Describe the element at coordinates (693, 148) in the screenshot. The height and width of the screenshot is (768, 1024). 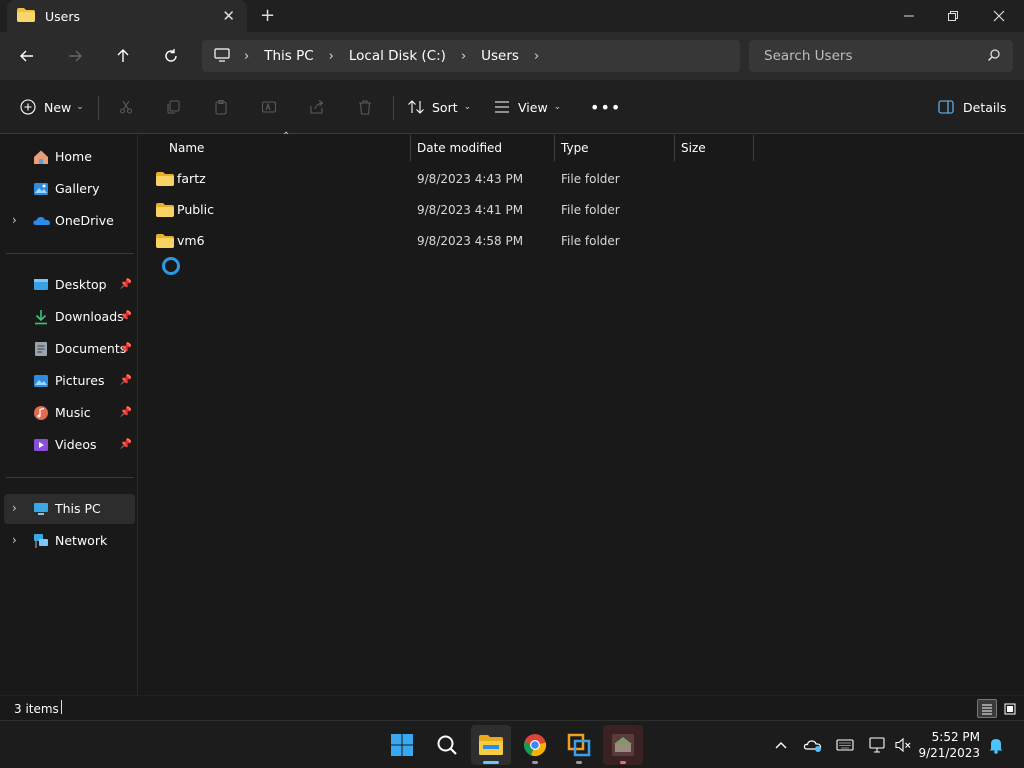
I see `column-header-size: Size` at that location.